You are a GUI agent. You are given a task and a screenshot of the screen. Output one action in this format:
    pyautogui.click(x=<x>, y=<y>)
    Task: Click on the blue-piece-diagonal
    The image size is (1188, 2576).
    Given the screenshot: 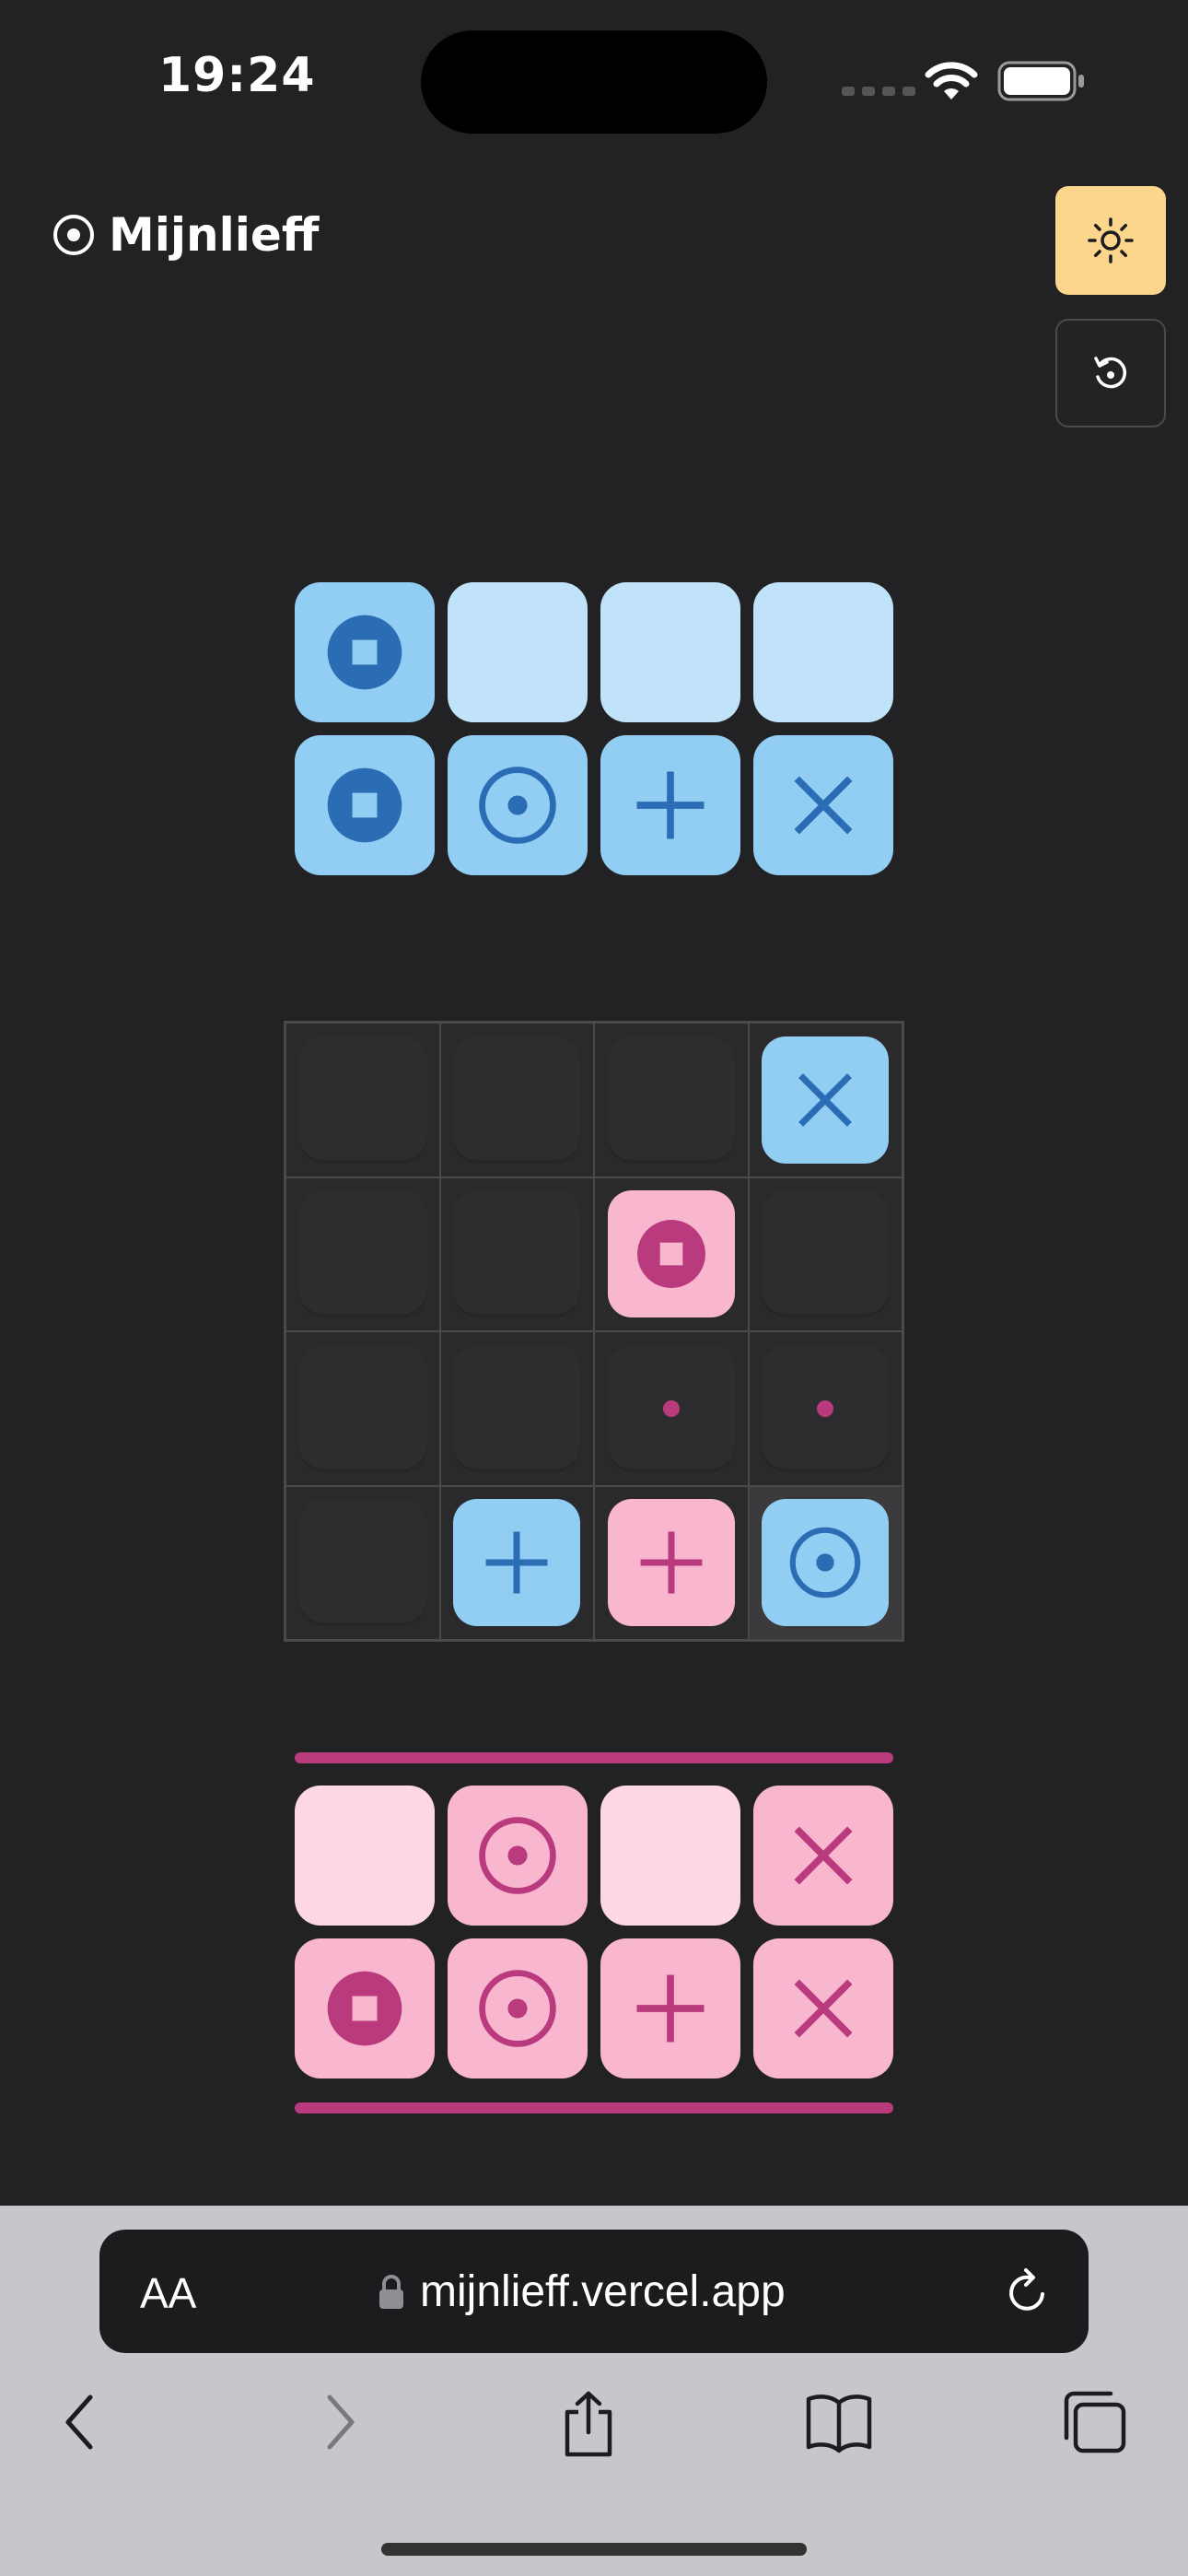 What is the action you would take?
    pyautogui.click(x=826, y=1100)
    